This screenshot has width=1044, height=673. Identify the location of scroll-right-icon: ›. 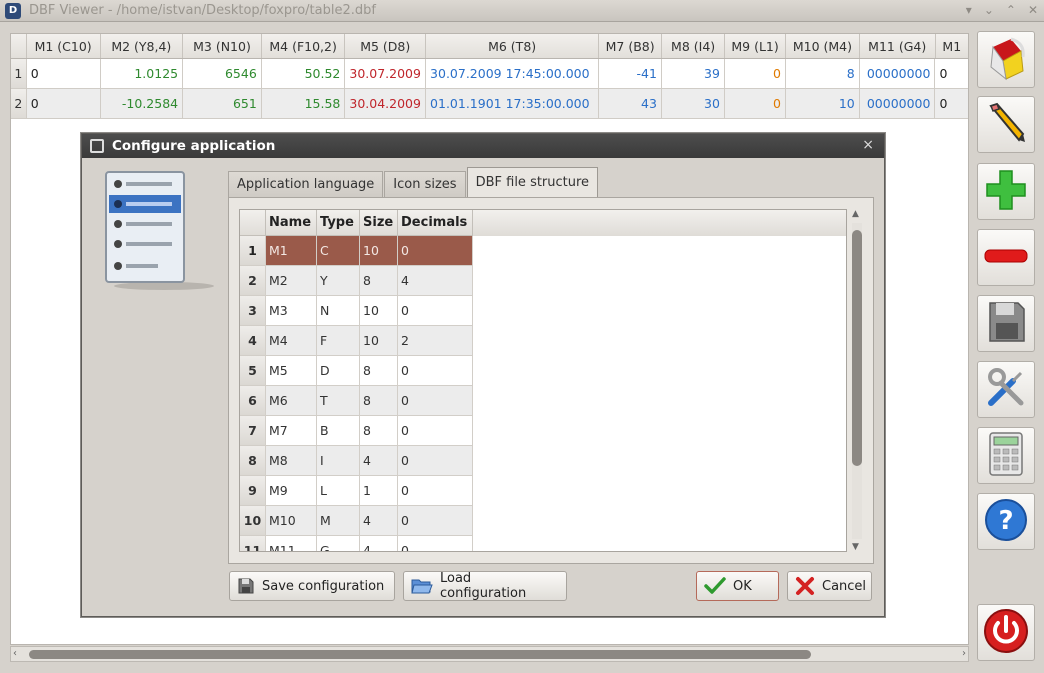
(964, 654).